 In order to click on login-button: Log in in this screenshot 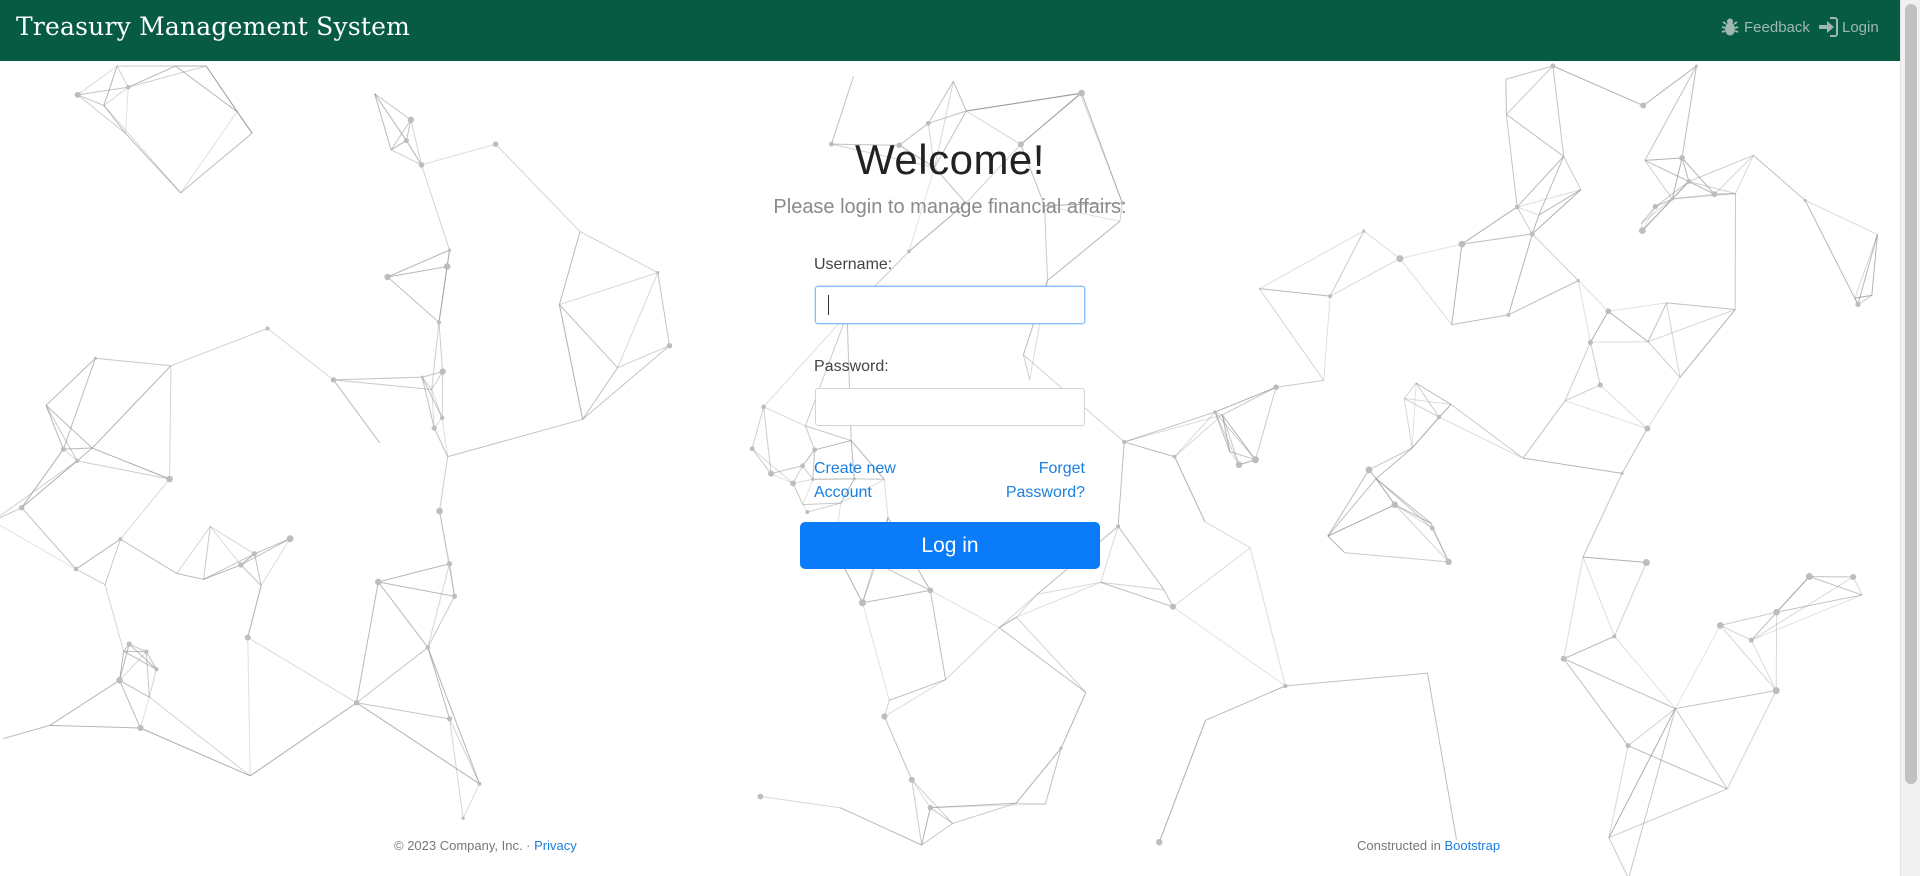, I will do `click(950, 545)`.